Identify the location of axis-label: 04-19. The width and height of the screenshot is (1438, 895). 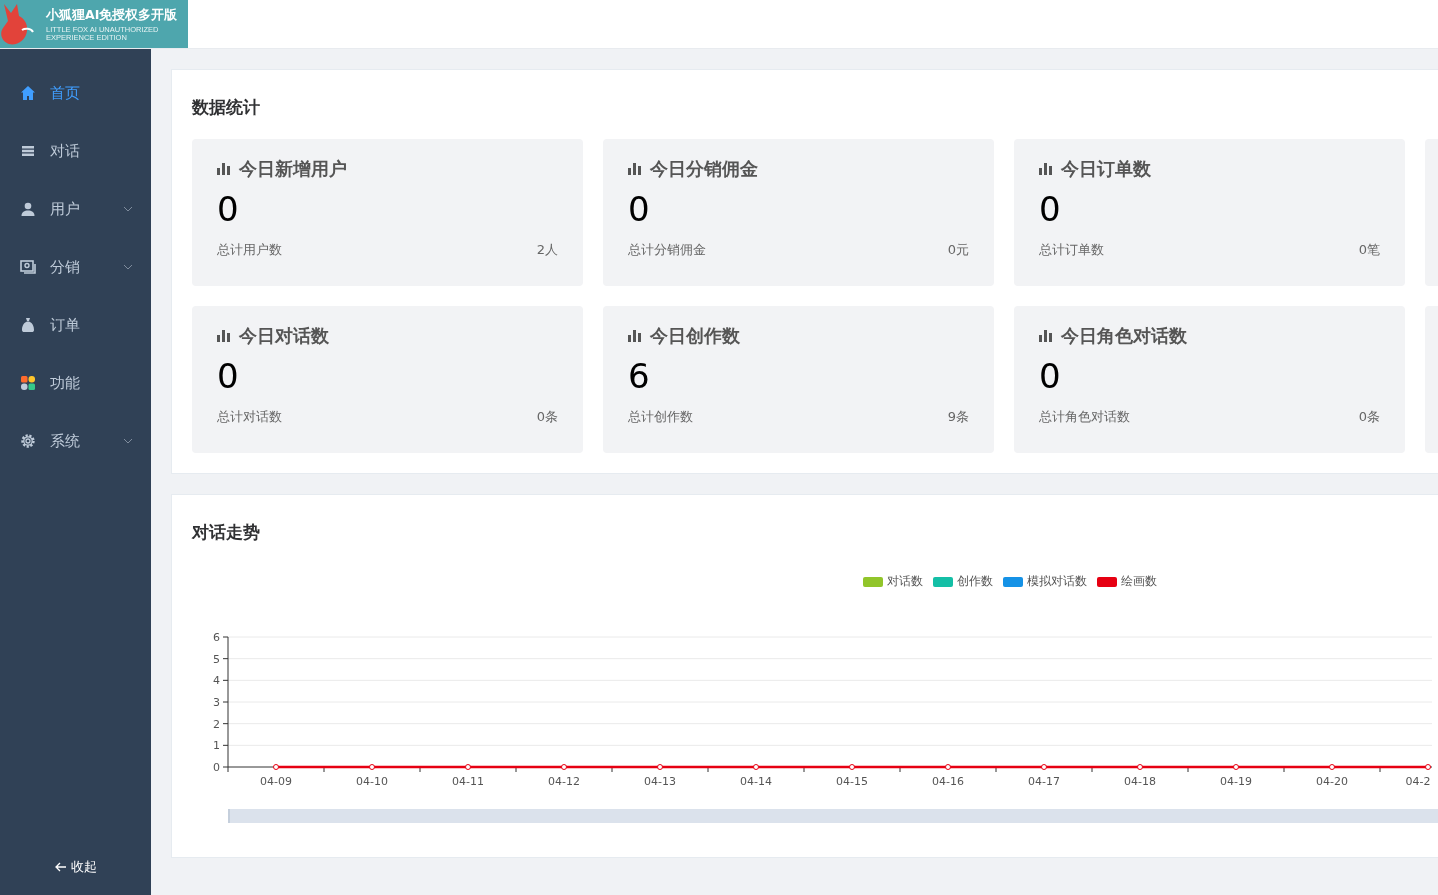
(1236, 781).